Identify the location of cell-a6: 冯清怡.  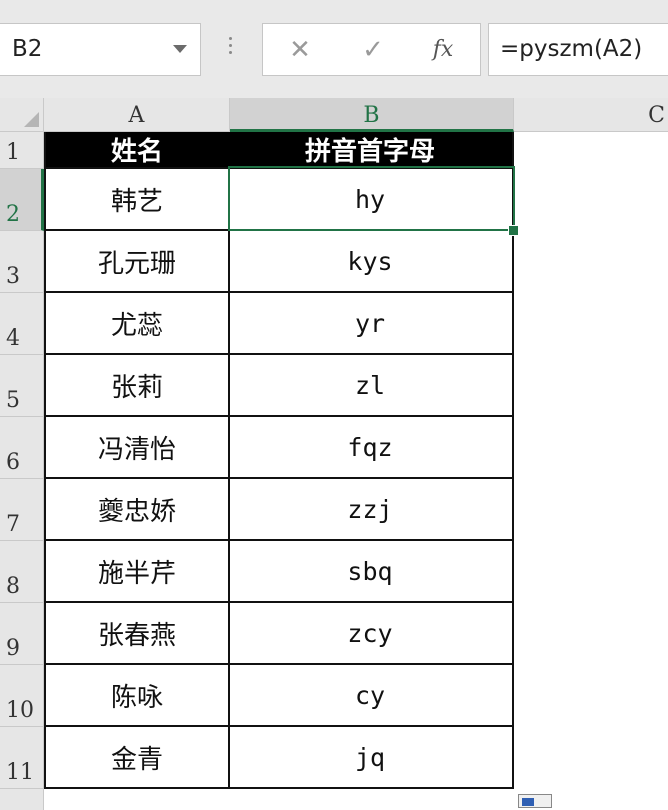
(137, 448).